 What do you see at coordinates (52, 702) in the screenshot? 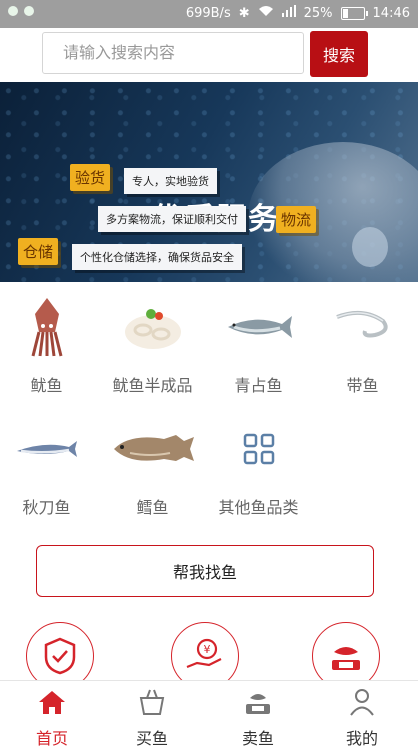
I see `home-icon` at bounding box center [52, 702].